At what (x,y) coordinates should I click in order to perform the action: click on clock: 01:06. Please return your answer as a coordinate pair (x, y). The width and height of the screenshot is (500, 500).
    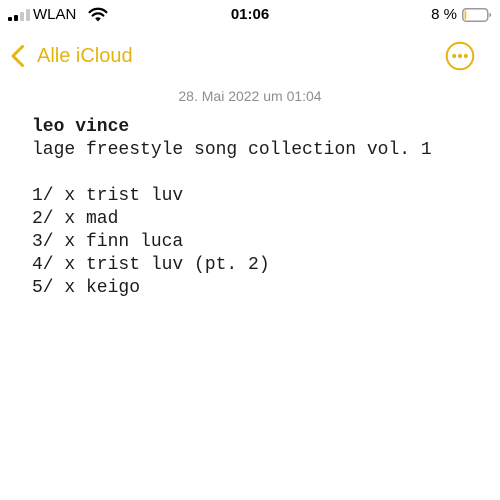
    Looking at the image, I should click on (250, 14).